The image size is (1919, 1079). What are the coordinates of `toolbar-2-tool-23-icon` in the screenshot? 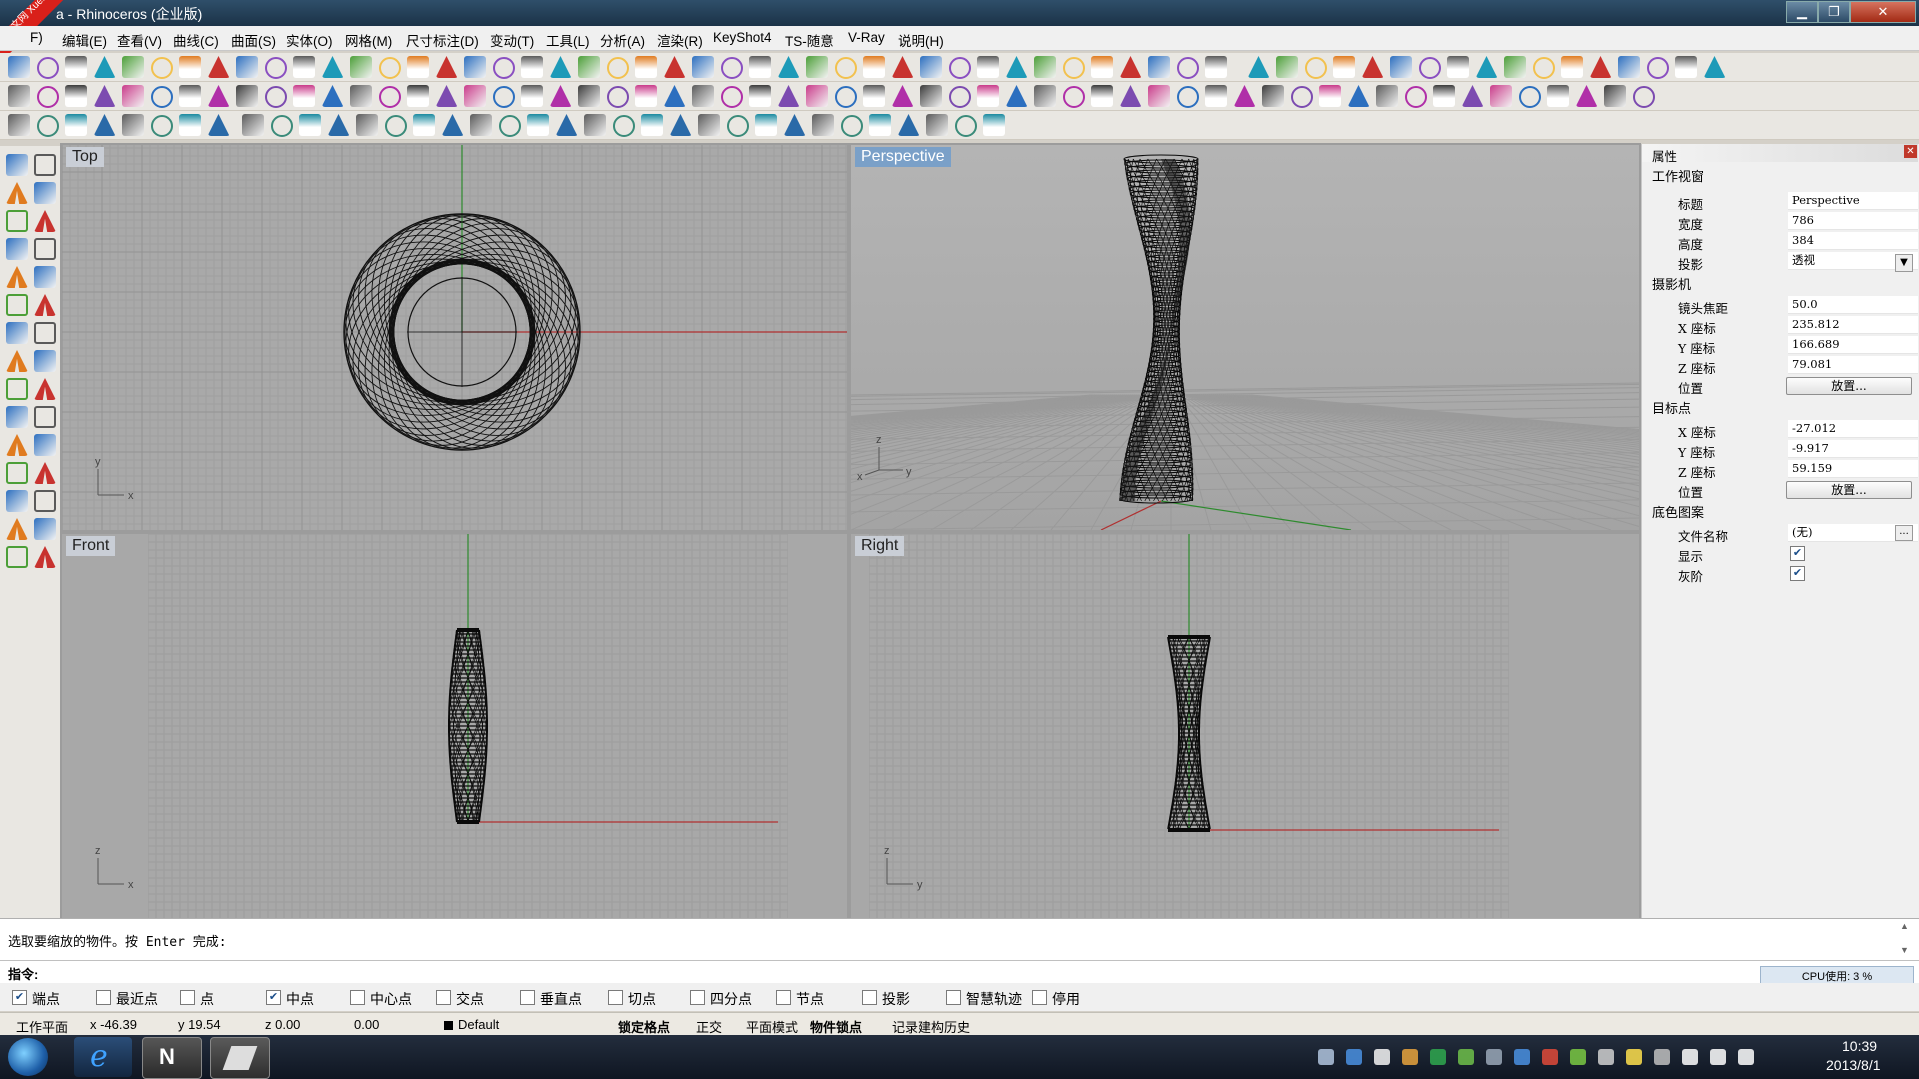 It's located at (674, 96).